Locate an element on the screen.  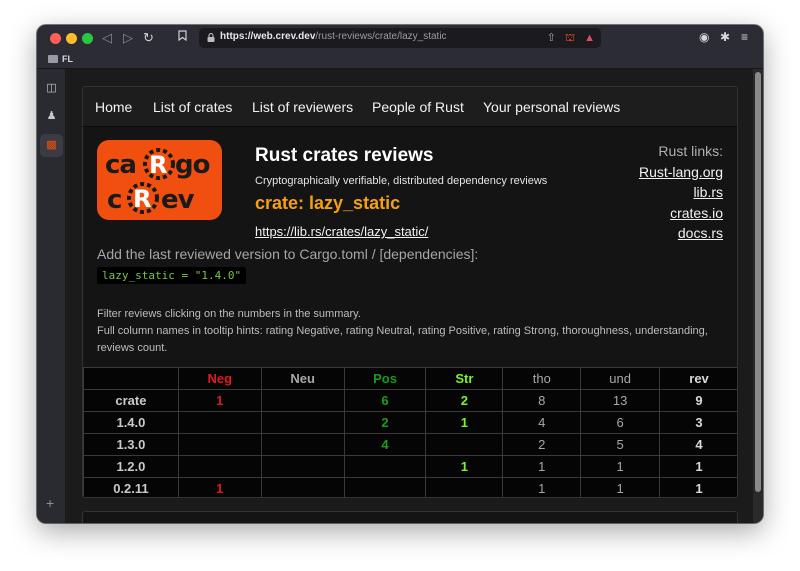
sidebar-crev-icon: ▩ is located at coordinates (51, 145).